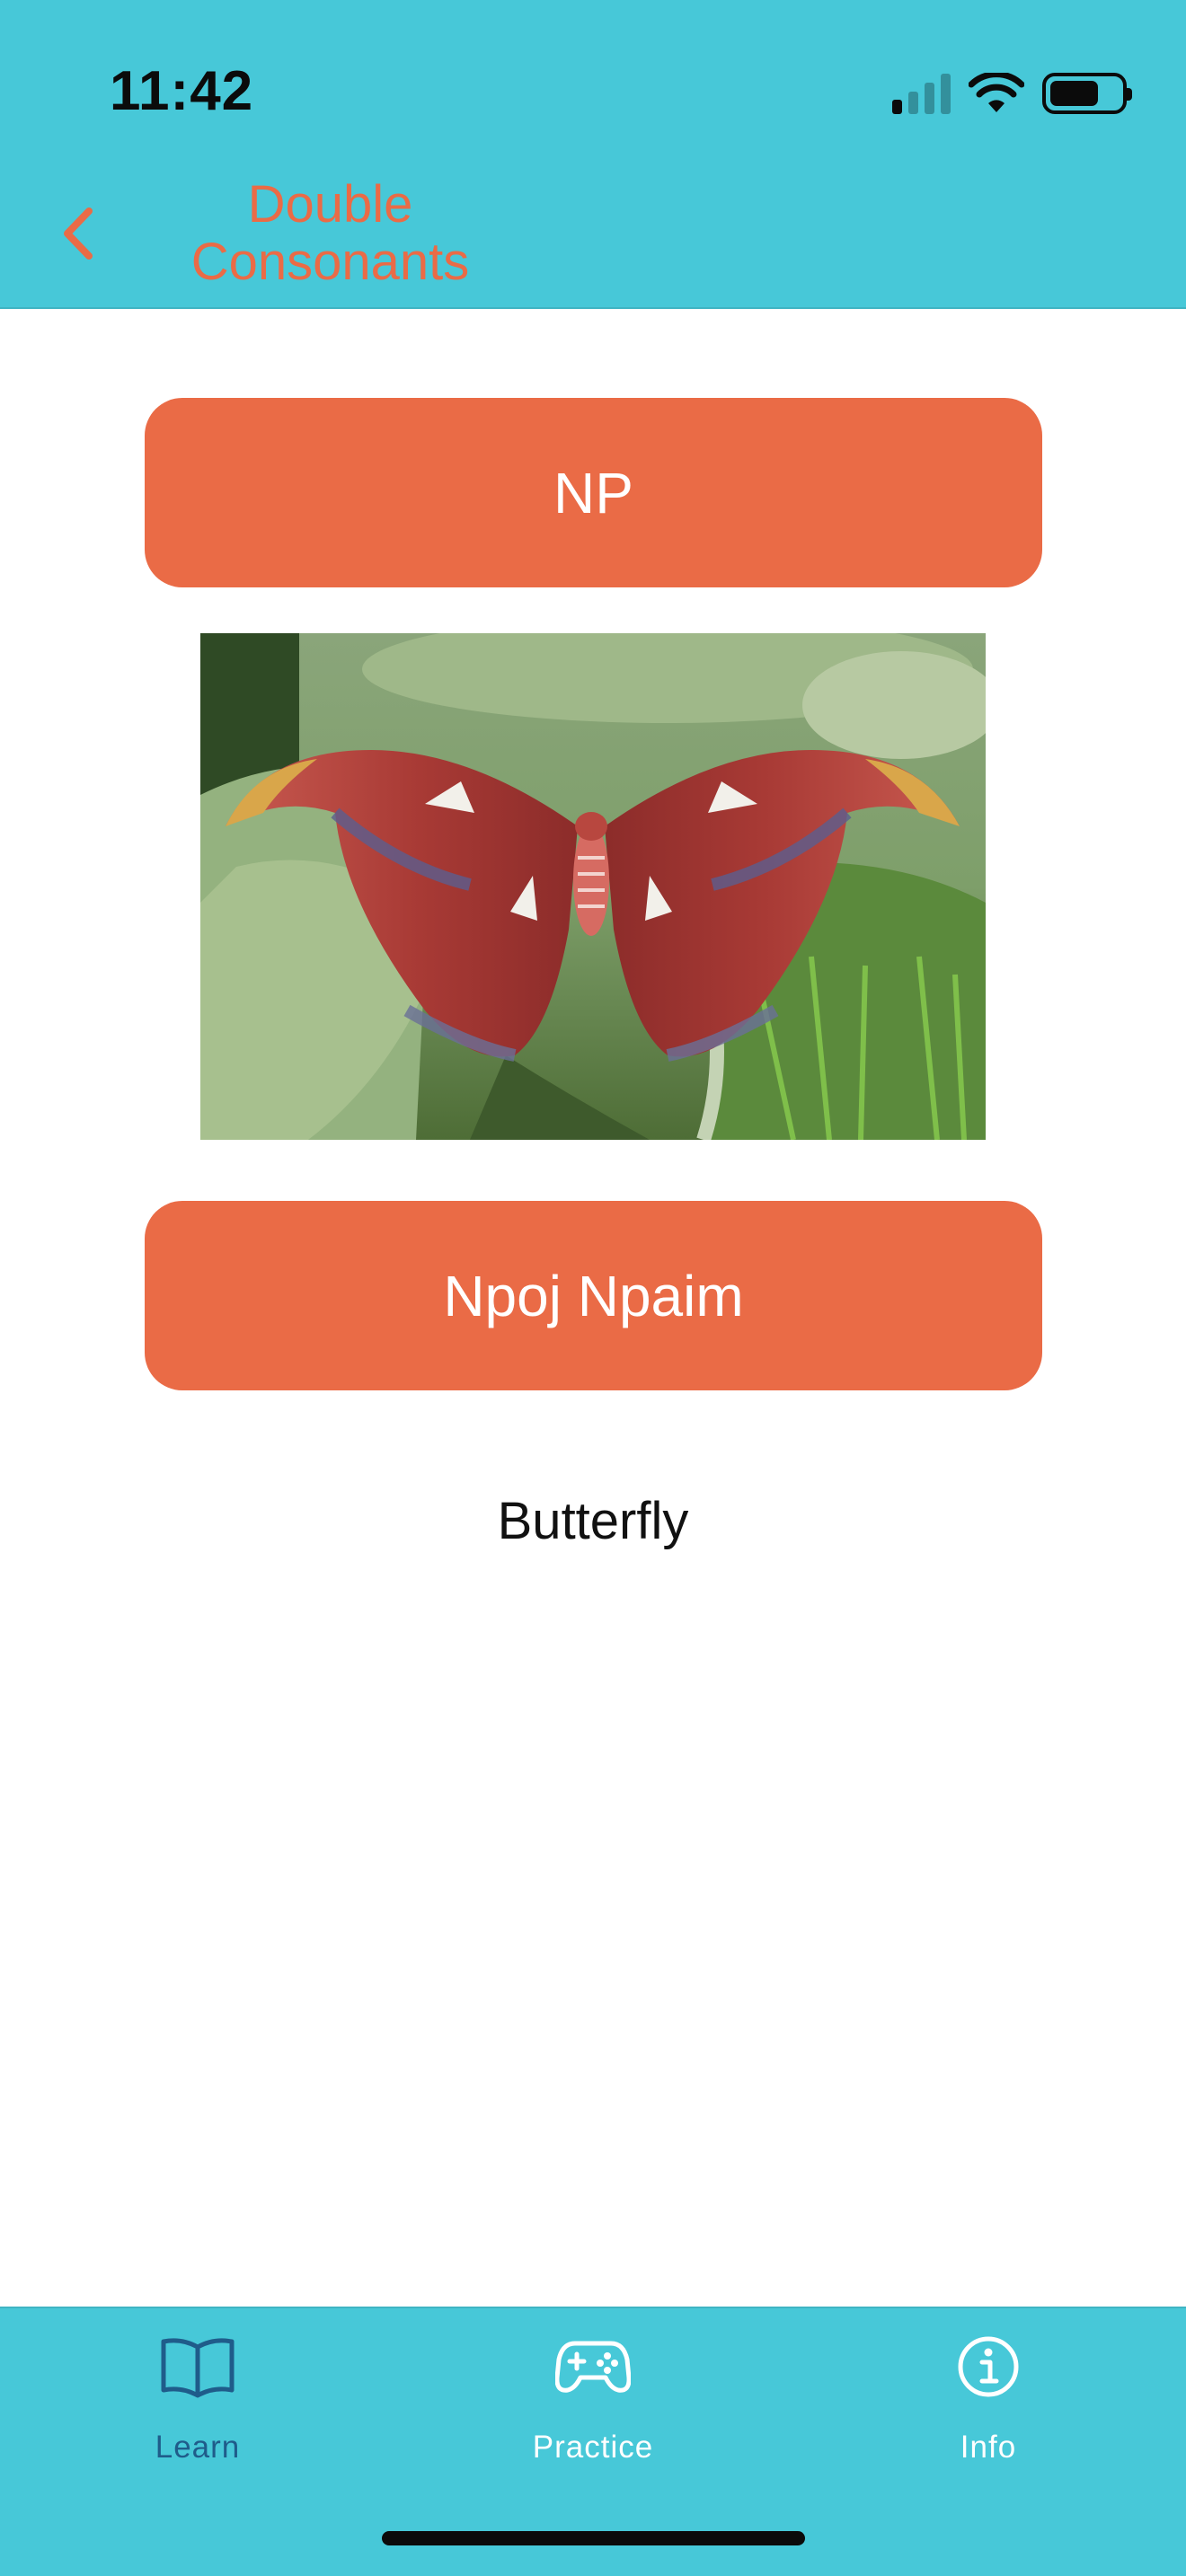  Describe the element at coordinates (593, 2367) in the screenshot. I see `gamepad-icon` at that location.